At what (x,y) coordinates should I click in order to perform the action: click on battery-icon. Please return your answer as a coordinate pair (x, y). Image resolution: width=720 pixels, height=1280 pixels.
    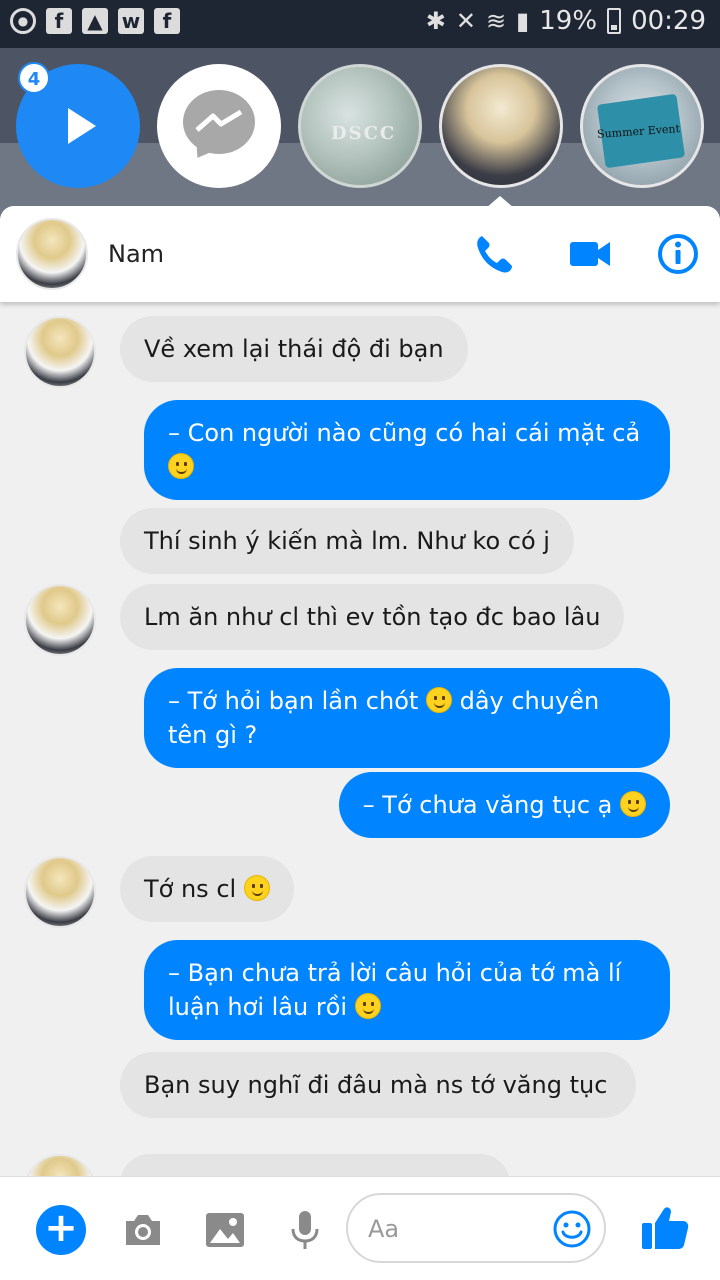
    Looking at the image, I should click on (614, 21).